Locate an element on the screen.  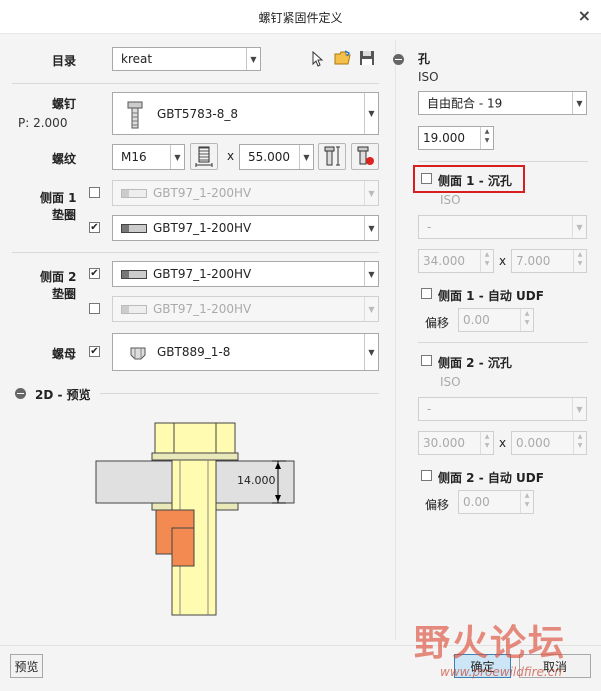
side2-diameter-spinner: 30.000 ▲ ▼ is located at coordinates (456, 443).